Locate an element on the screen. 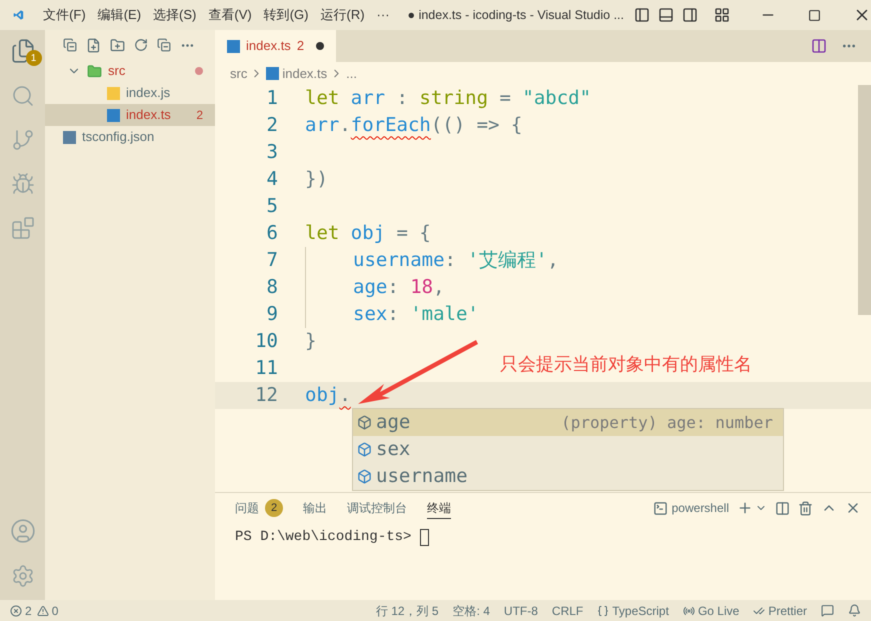 The width and height of the screenshot is (871, 621). status-item: Prettier is located at coordinates (787, 611).